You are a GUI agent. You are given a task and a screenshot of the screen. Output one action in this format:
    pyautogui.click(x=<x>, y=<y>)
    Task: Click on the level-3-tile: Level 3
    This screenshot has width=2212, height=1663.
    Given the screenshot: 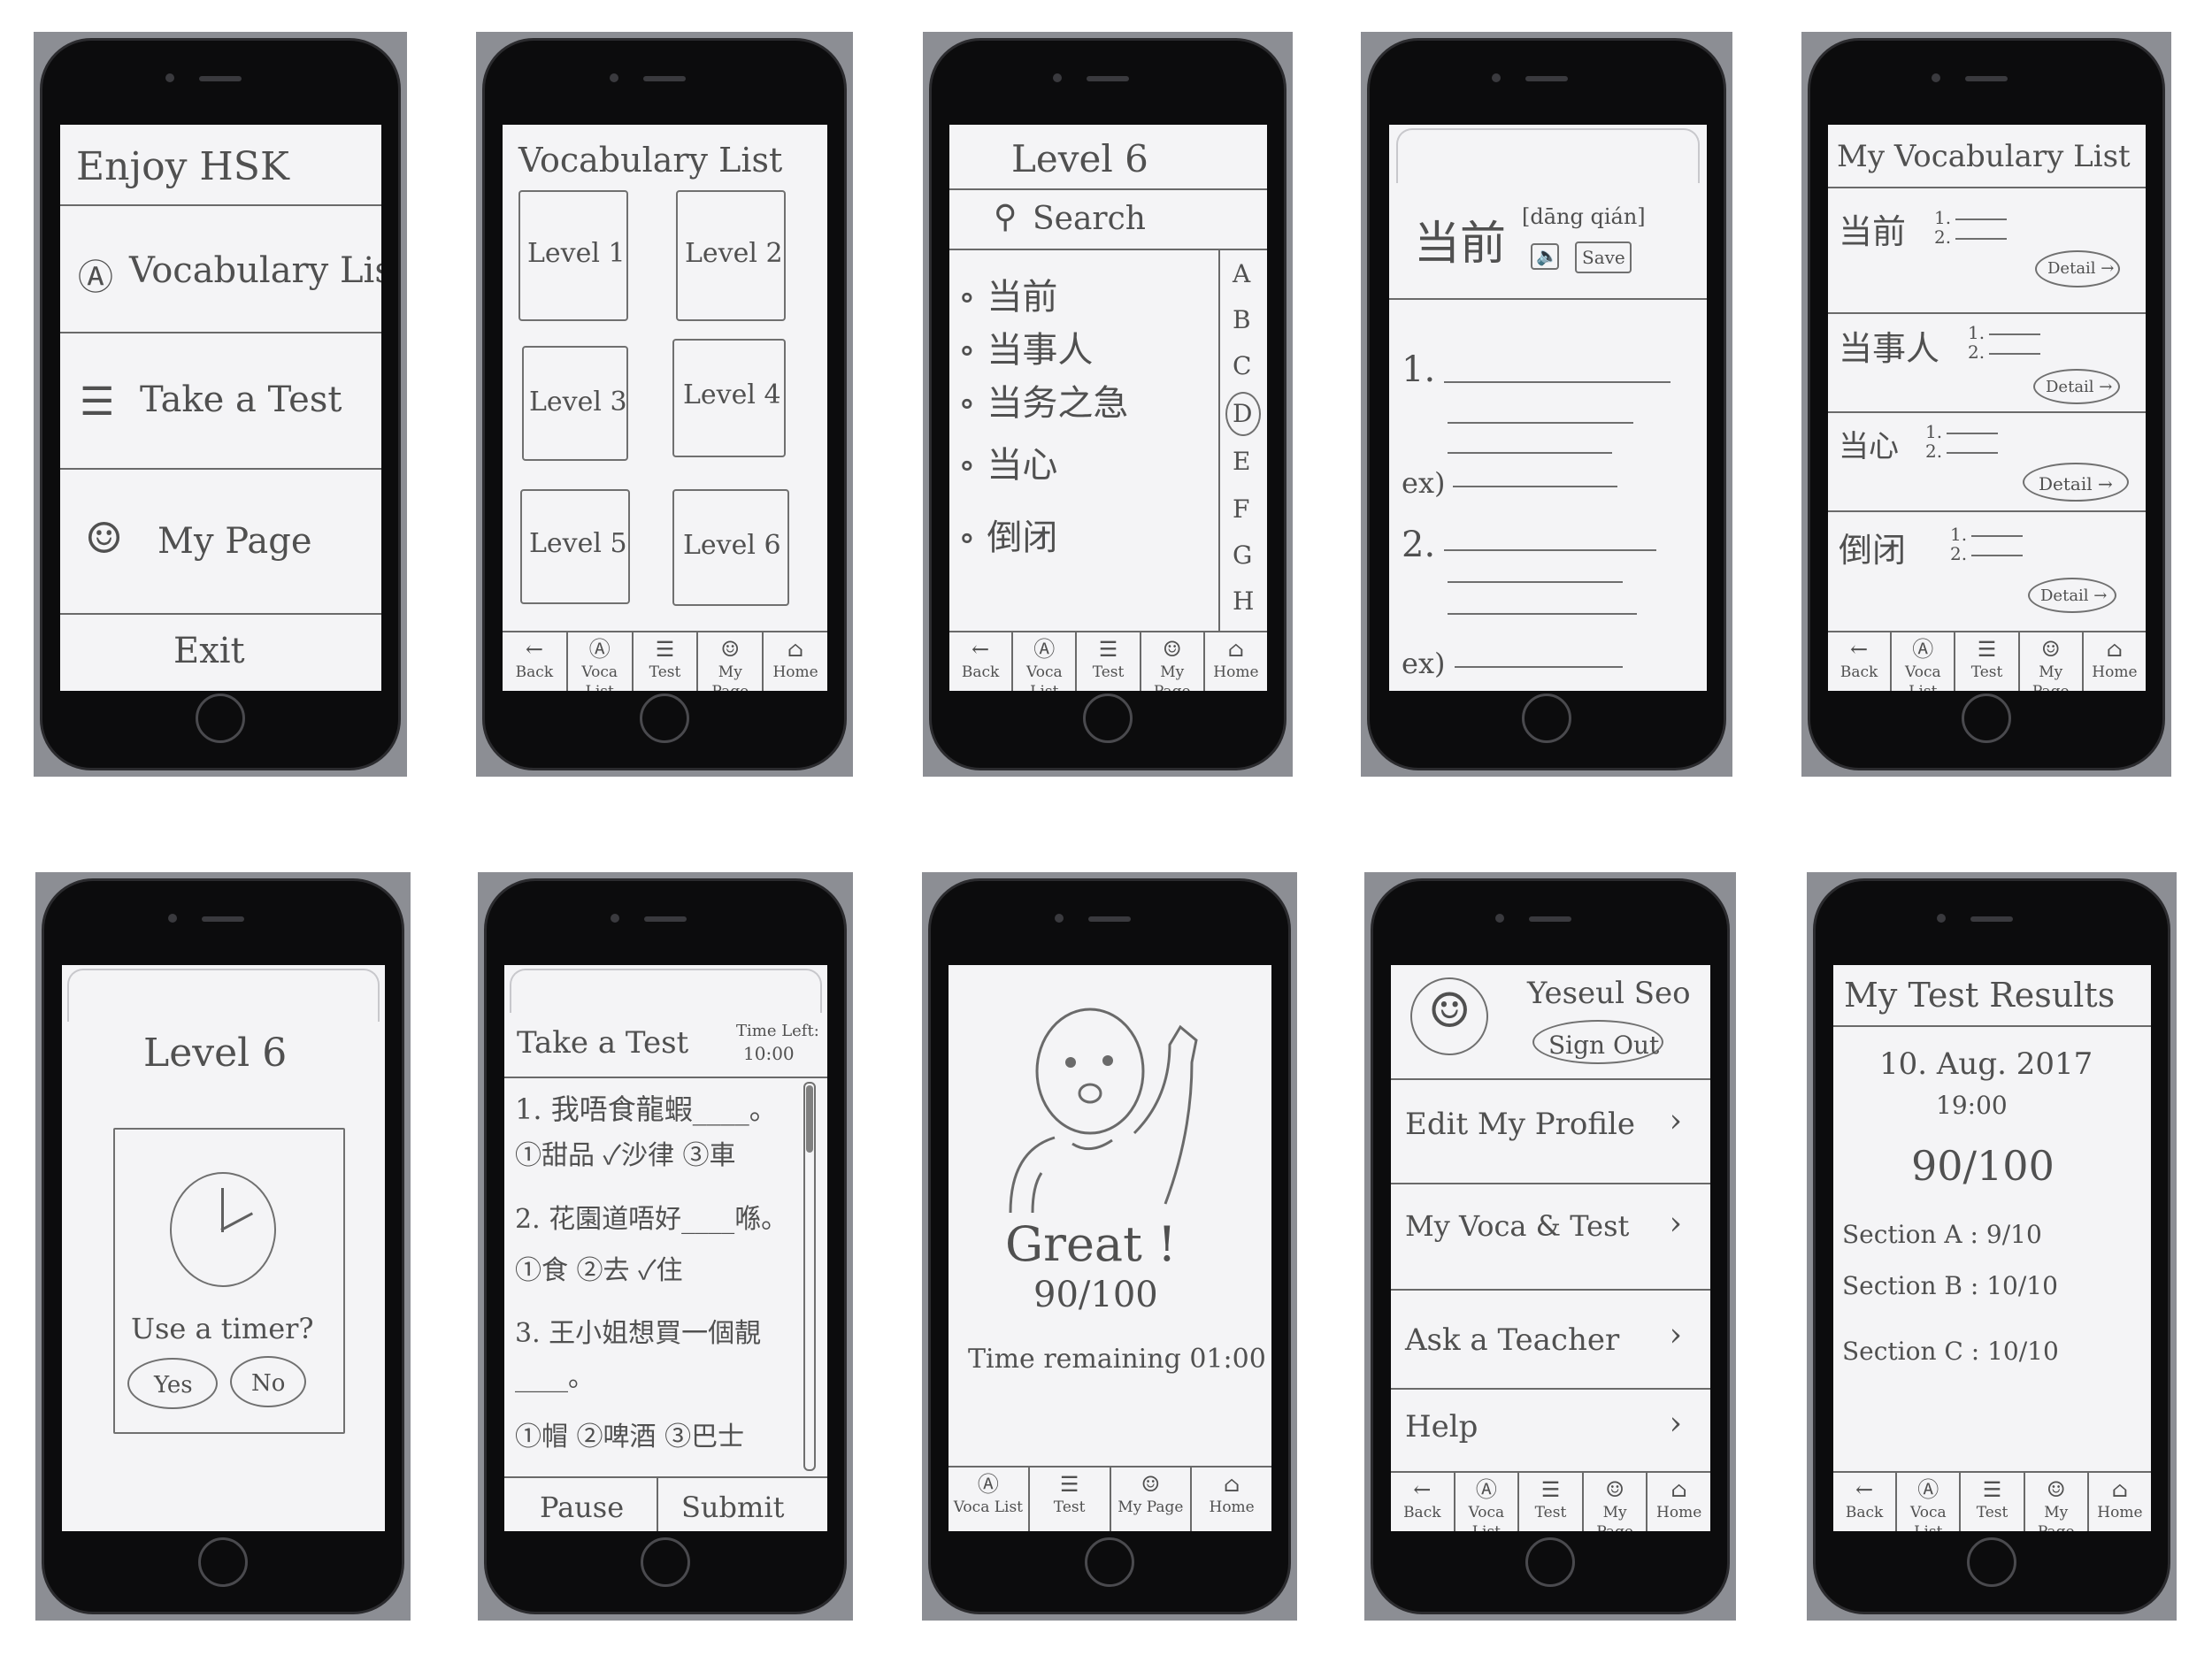 What is the action you would take?
    pyautogui.click(x=575, y=404)
    